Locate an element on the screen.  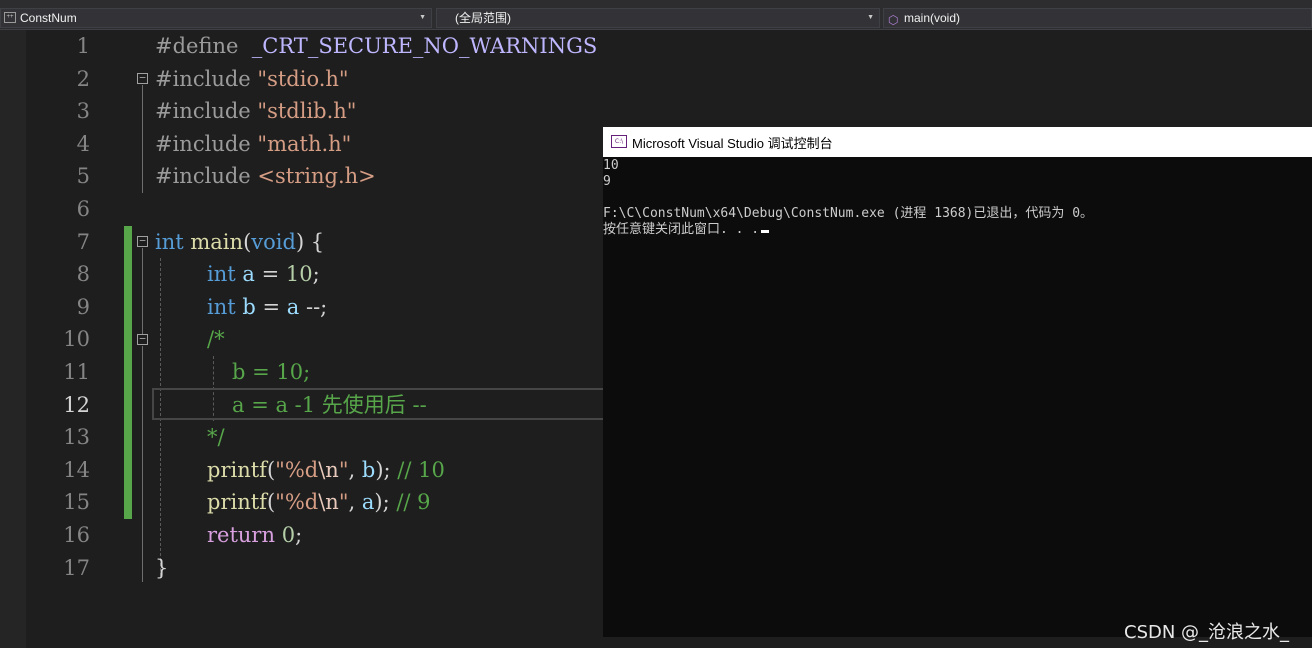
line-number: 5 is located at coordinates (83, 176).